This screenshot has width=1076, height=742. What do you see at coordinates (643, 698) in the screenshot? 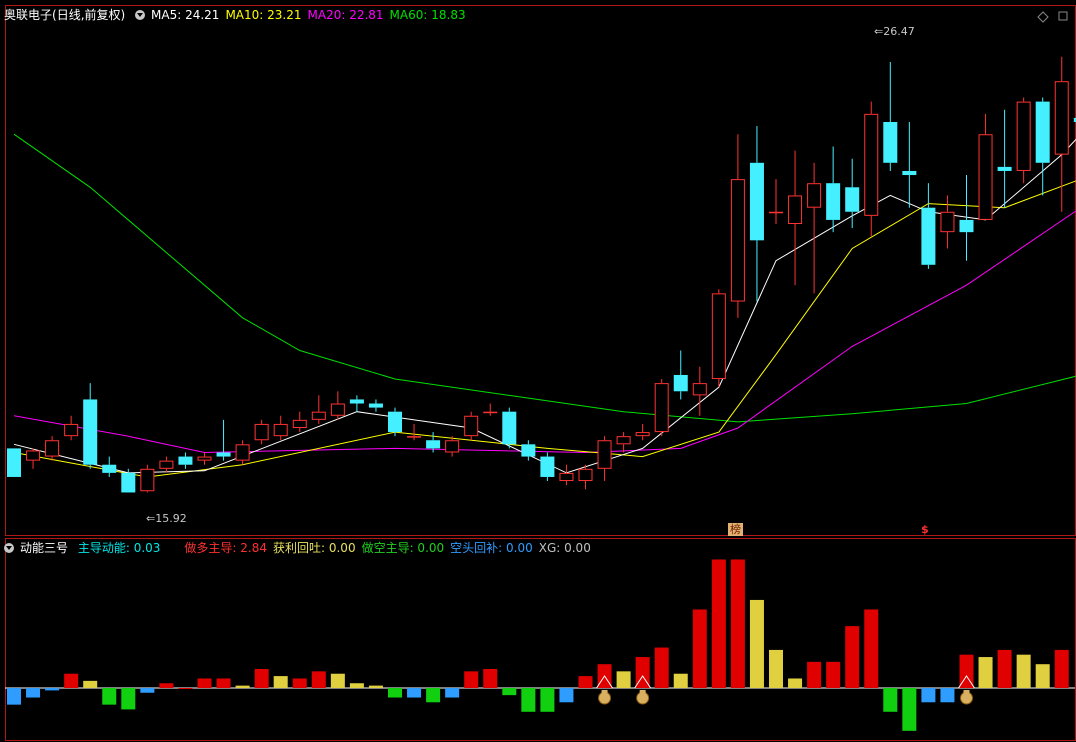
I see `money-bag-icon` at bounding box center [643, 698].